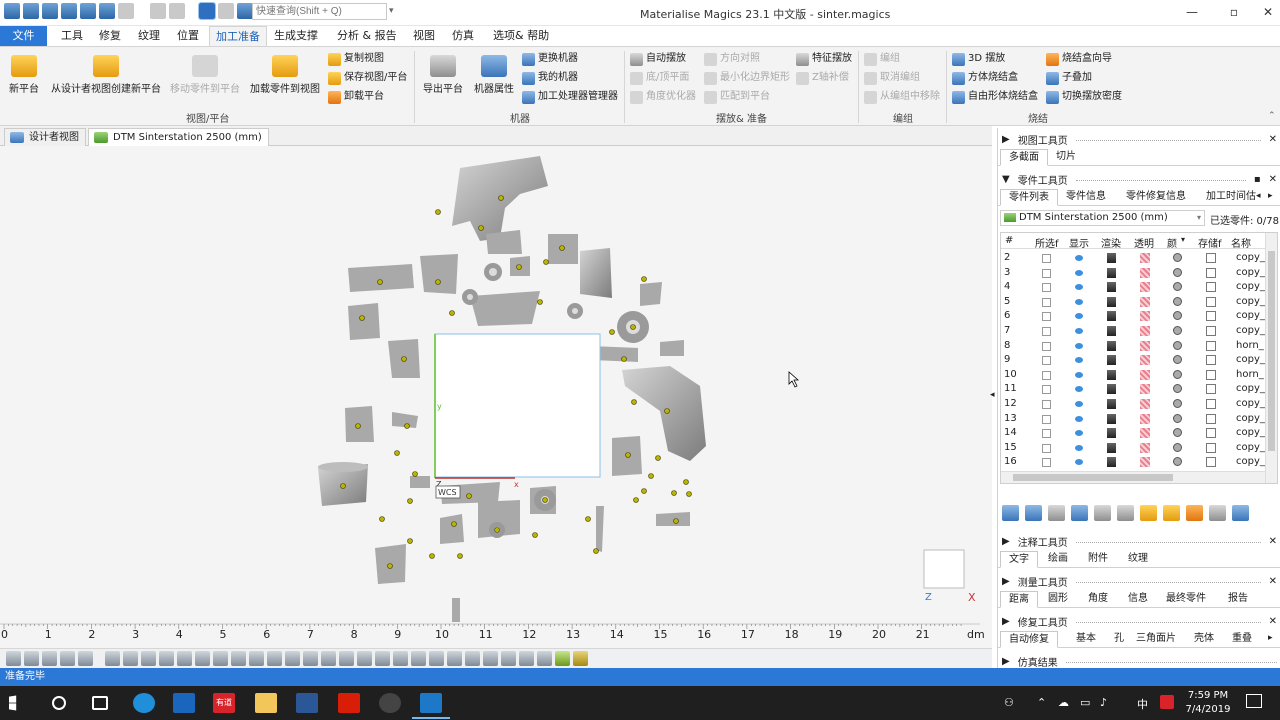 Image resolution: width=1280 pixels, height=720 pixels. What do you see at coordinates (882, 59) in the screenshot?
I see `group-button: 编组` at bounding box center [882, 59].